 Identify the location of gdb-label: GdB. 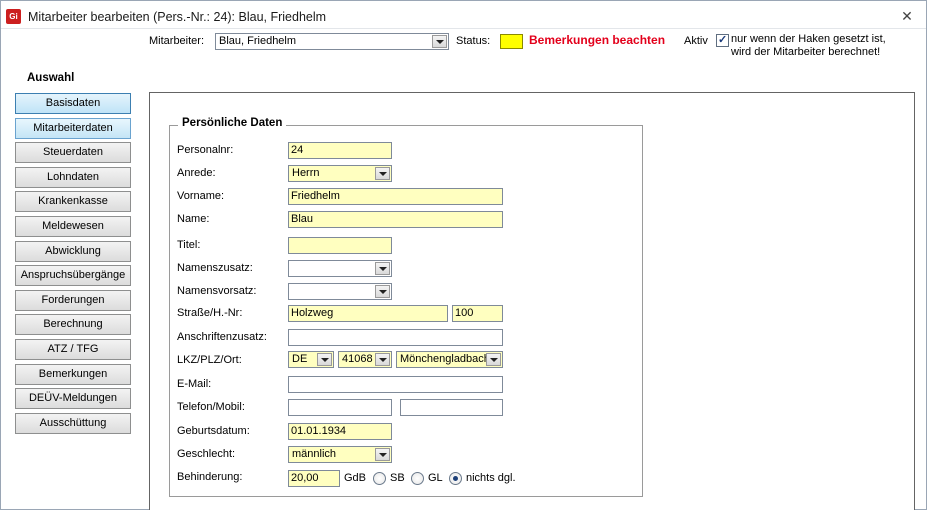
(355, 478).